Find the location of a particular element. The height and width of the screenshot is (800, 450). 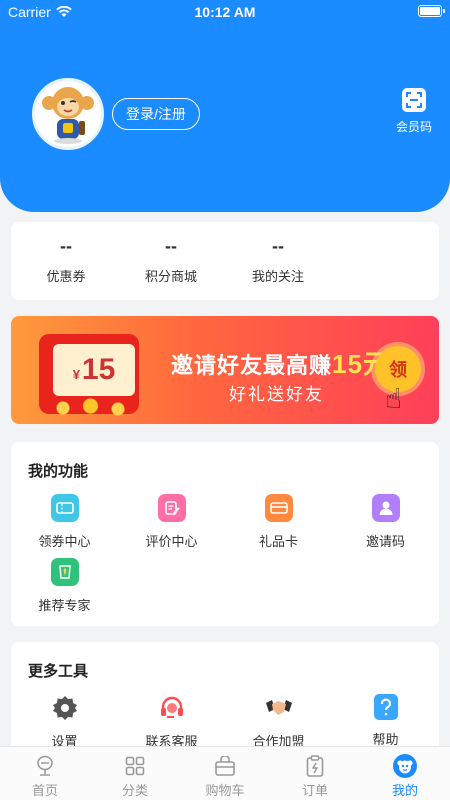

invite-banner: ¥ 15 邀请好友最高赚15元 好礼送好友 领 ☝ is located at coordinates (225, 370).